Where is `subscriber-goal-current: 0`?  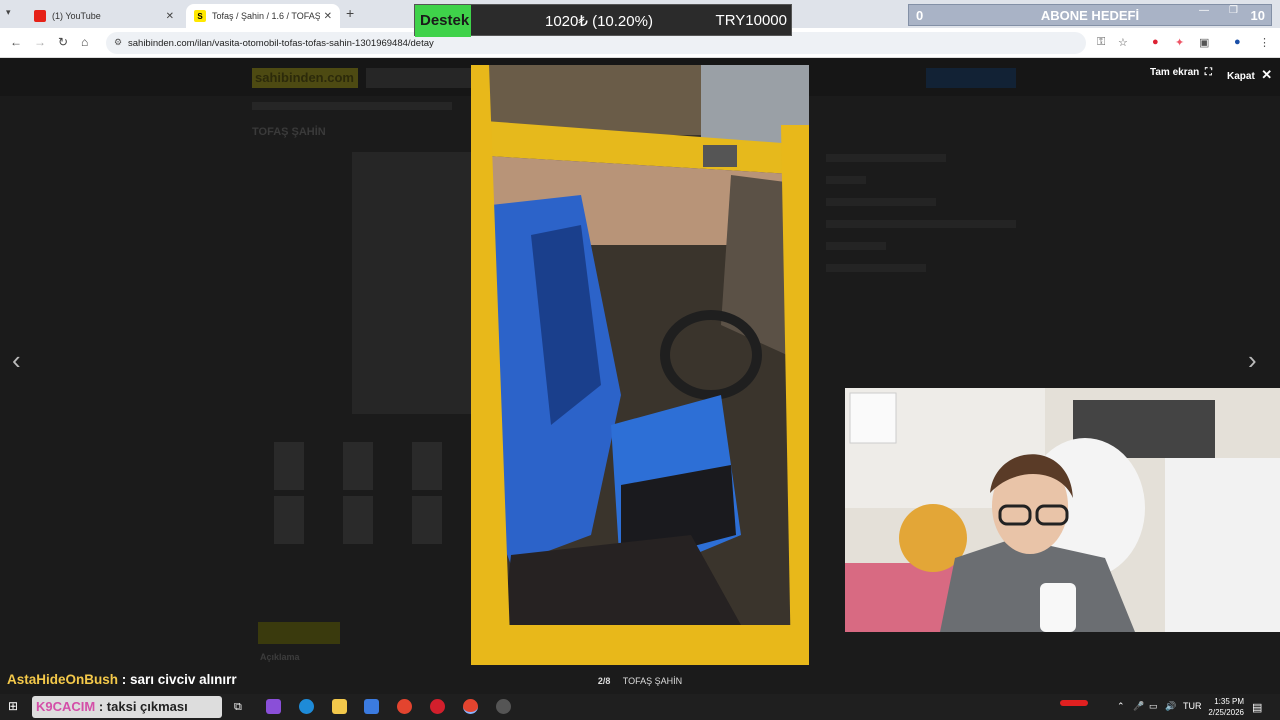 subscriber-goal-current: 0 is located at coordinates (920, 15).